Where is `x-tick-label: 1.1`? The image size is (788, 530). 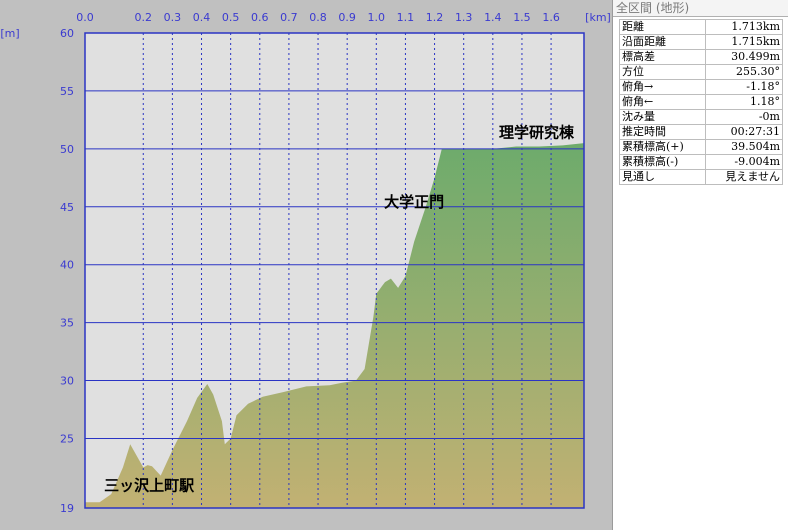
x-tick-label: 1.1 is located at coordinates (406, 17).